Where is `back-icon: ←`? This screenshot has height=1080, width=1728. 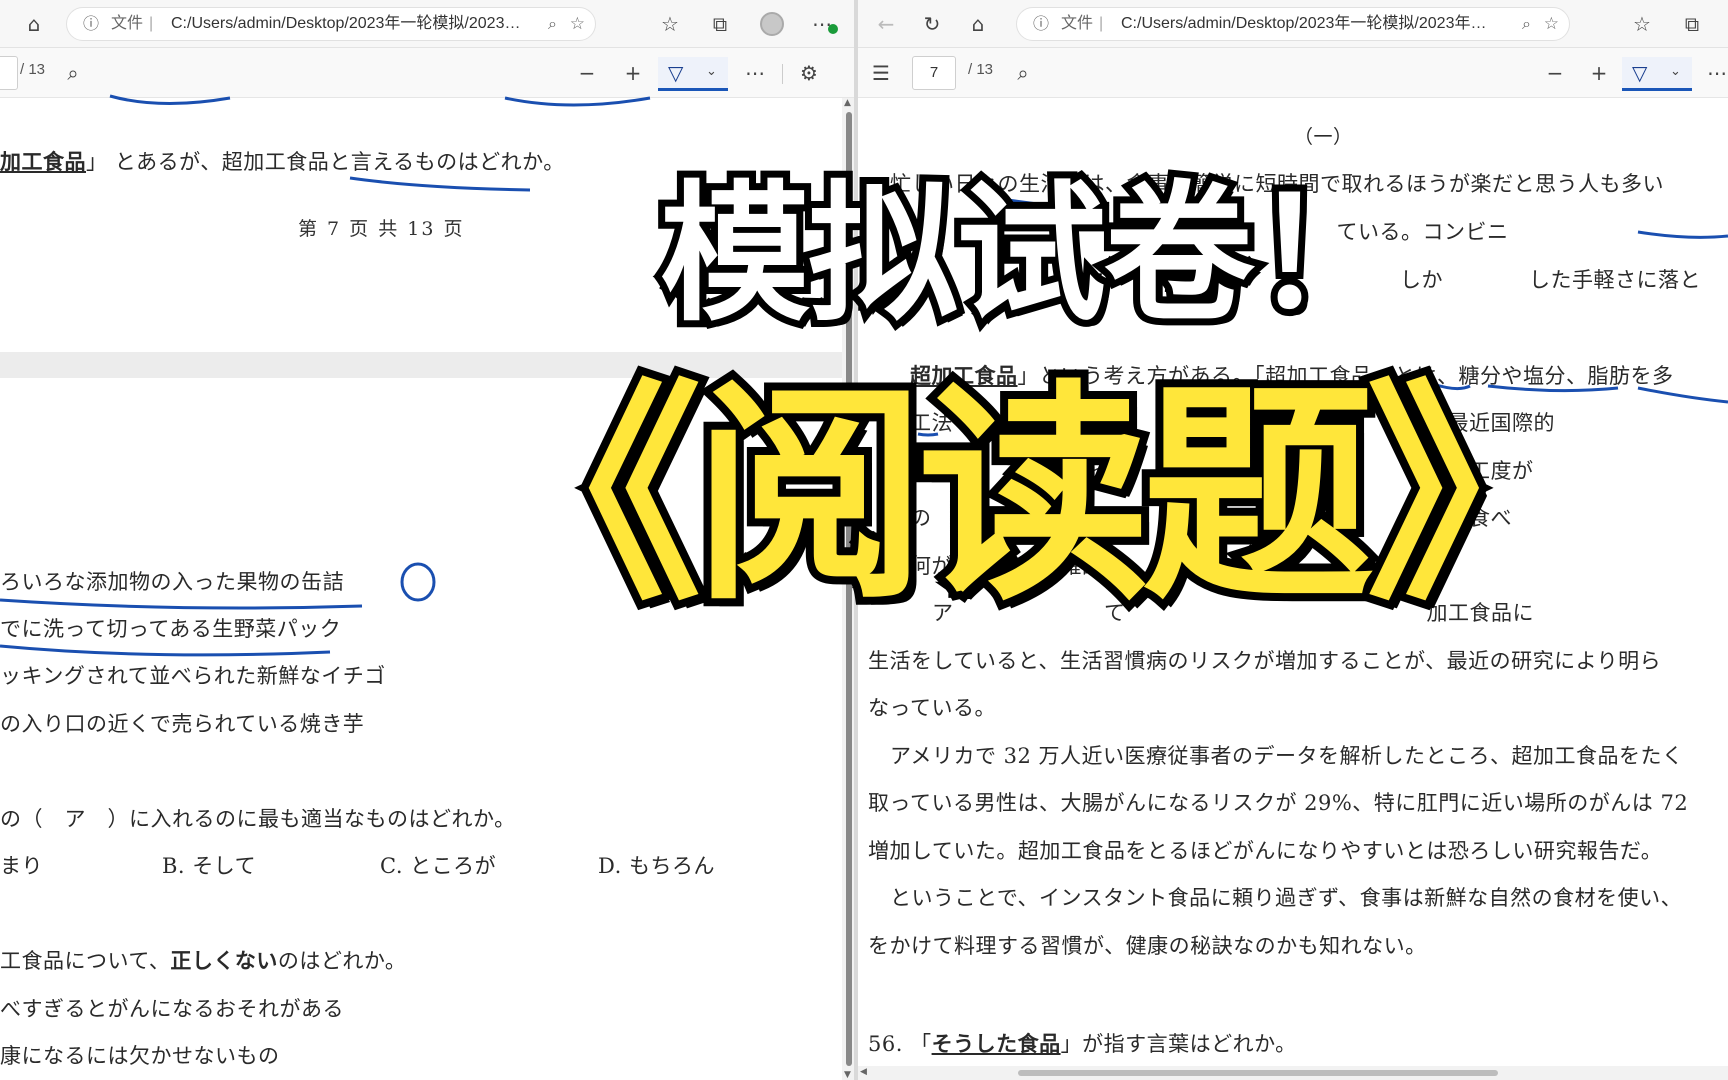 back-icon: ← is located at coordinates (886, 24).